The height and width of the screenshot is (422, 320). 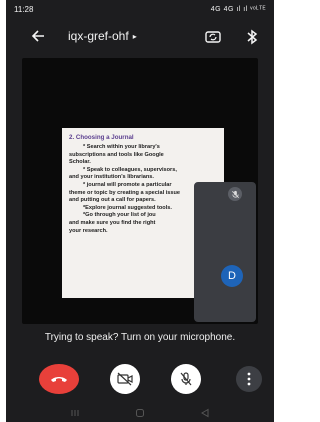 I want to click on back-nav-icon, so click(x=205, y=413).